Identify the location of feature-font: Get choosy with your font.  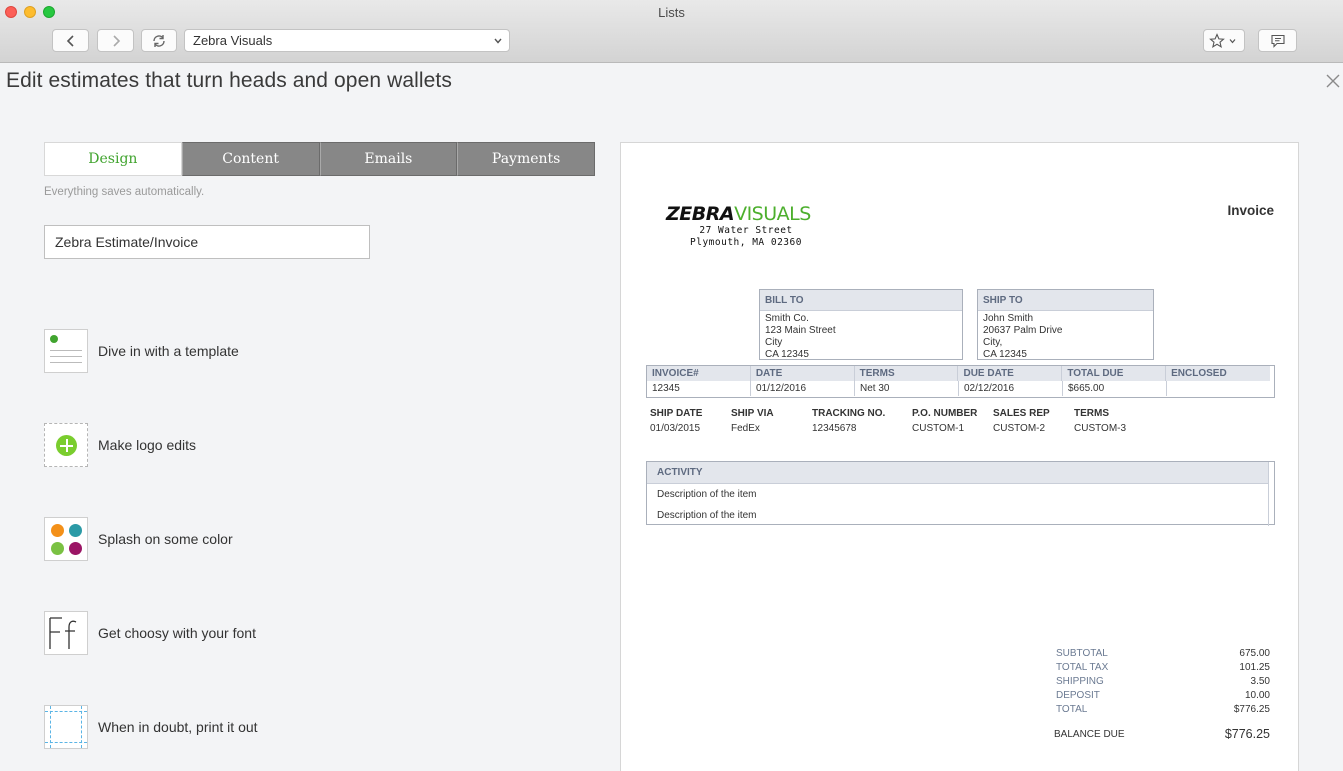
(150, 633).